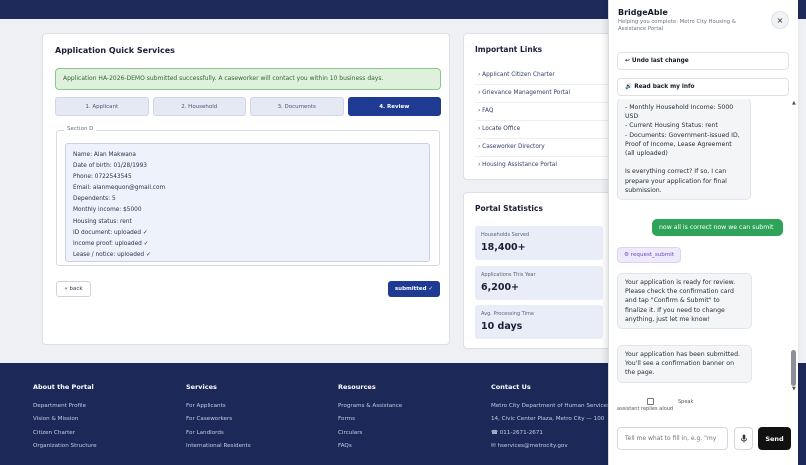 The image size is (806, 465). What do you see at coordinates (509, 208) in the screenshot?
I see `stats-title: Portal Statistics` at bounding box center [509, 208].